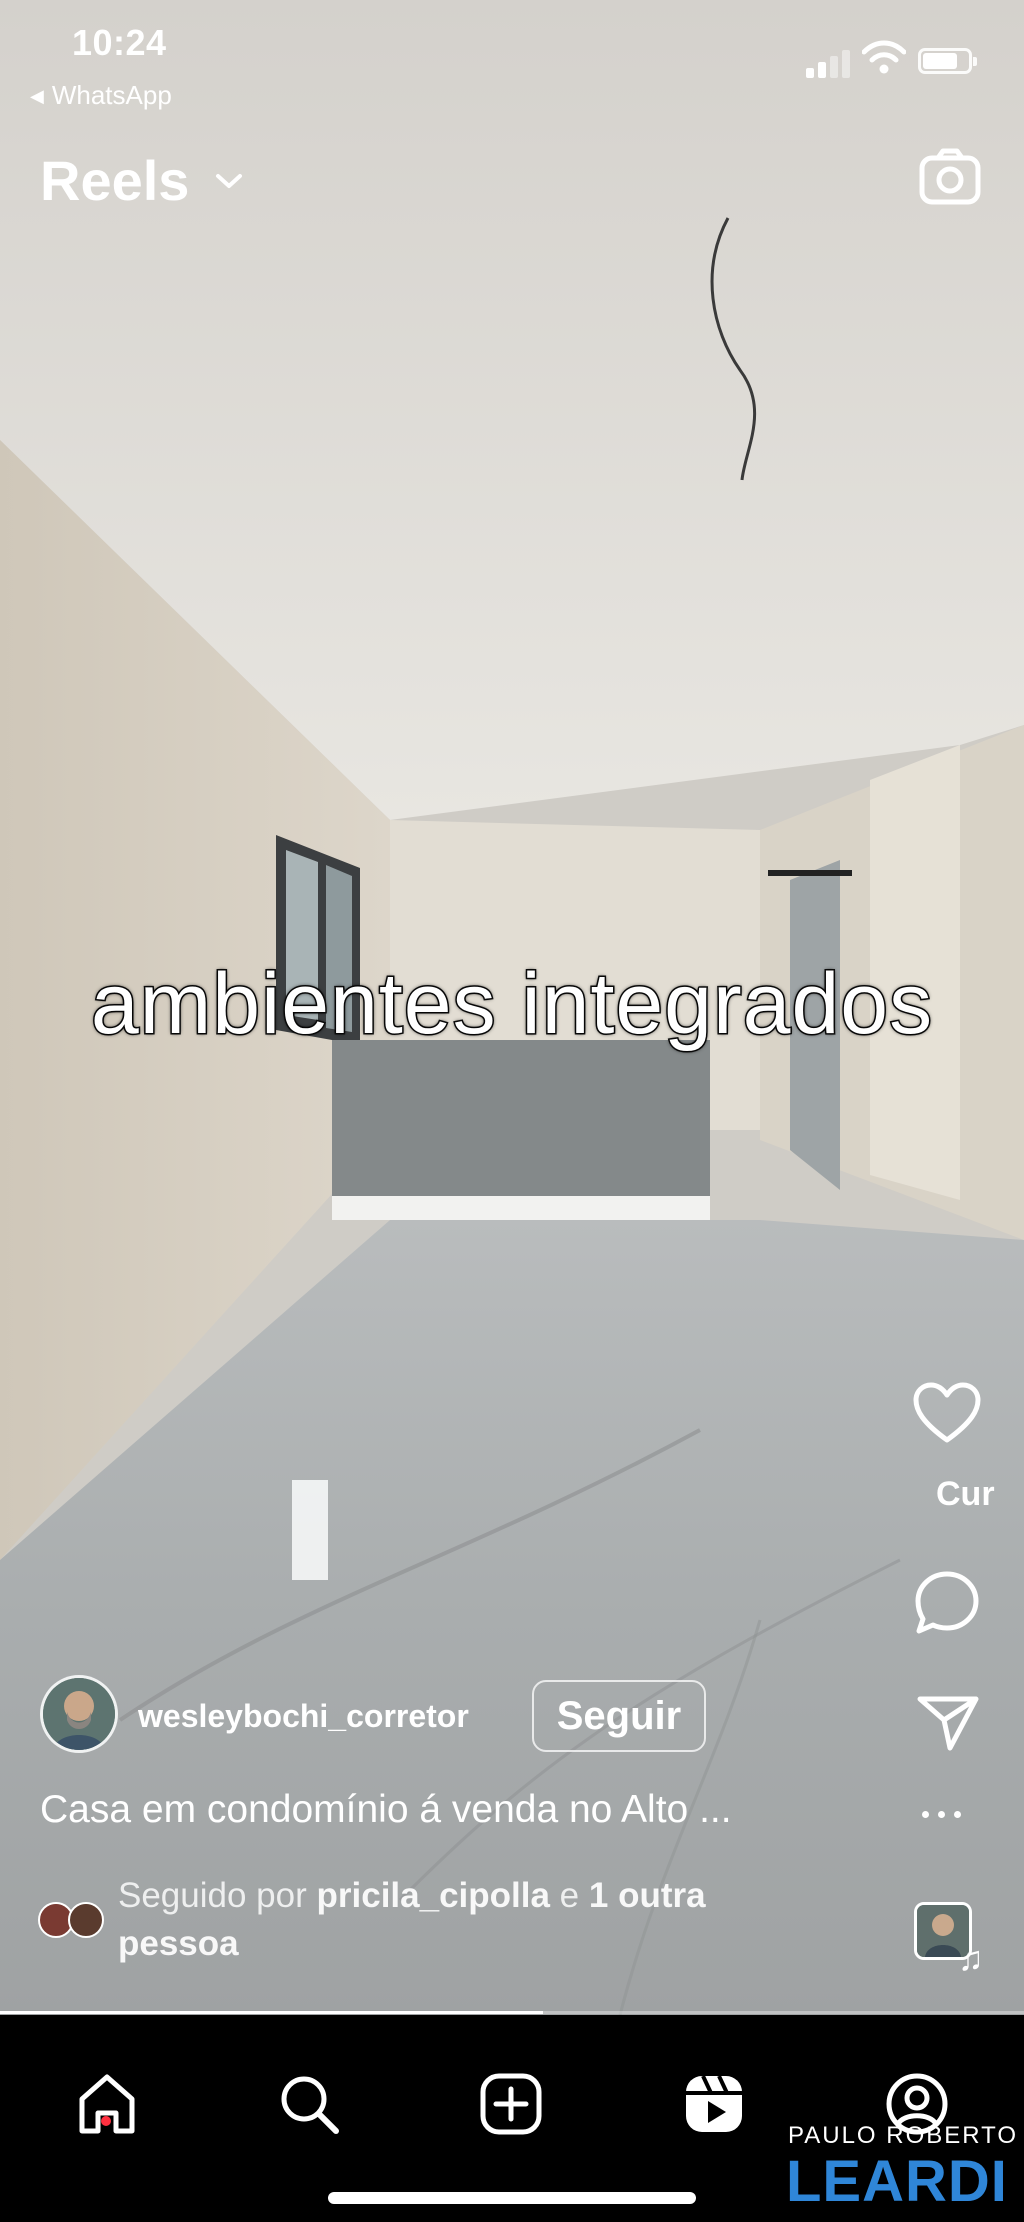 The width and height of the screenshot is (1024, 2222). I want to click on notification-dot, so click(106, 2121).